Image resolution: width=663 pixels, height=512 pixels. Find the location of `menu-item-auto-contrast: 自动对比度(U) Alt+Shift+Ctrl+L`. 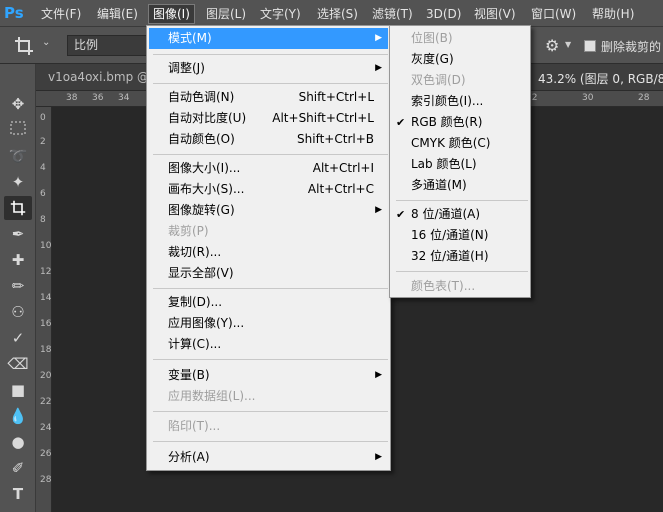

menu-item-auto-contrast: 自动对比度(U) Alt+Shift+Ctrl+L is located at coordinates (268, 118).